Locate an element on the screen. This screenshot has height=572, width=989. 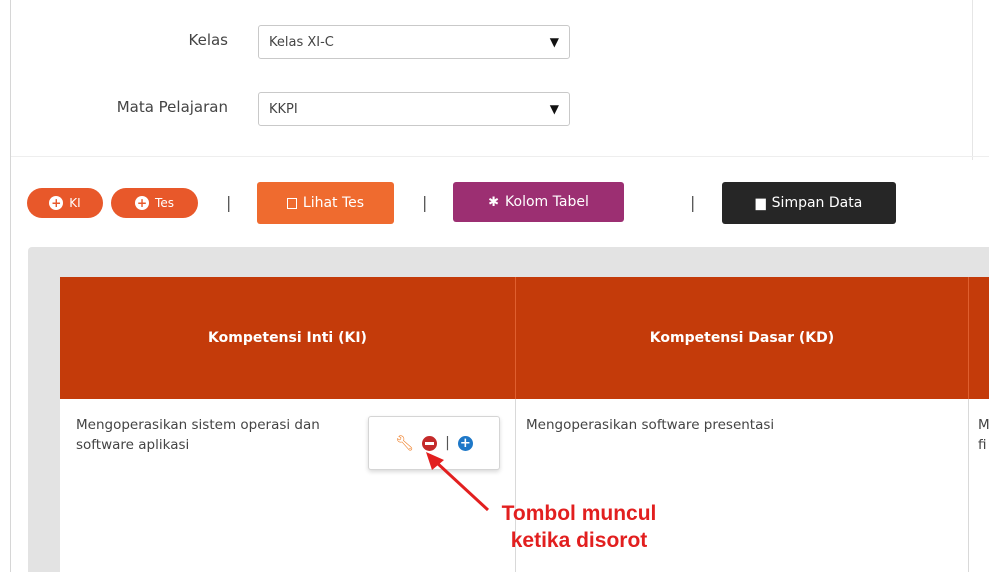
add-ki-button: + KI is located at coordinates (65, 203).